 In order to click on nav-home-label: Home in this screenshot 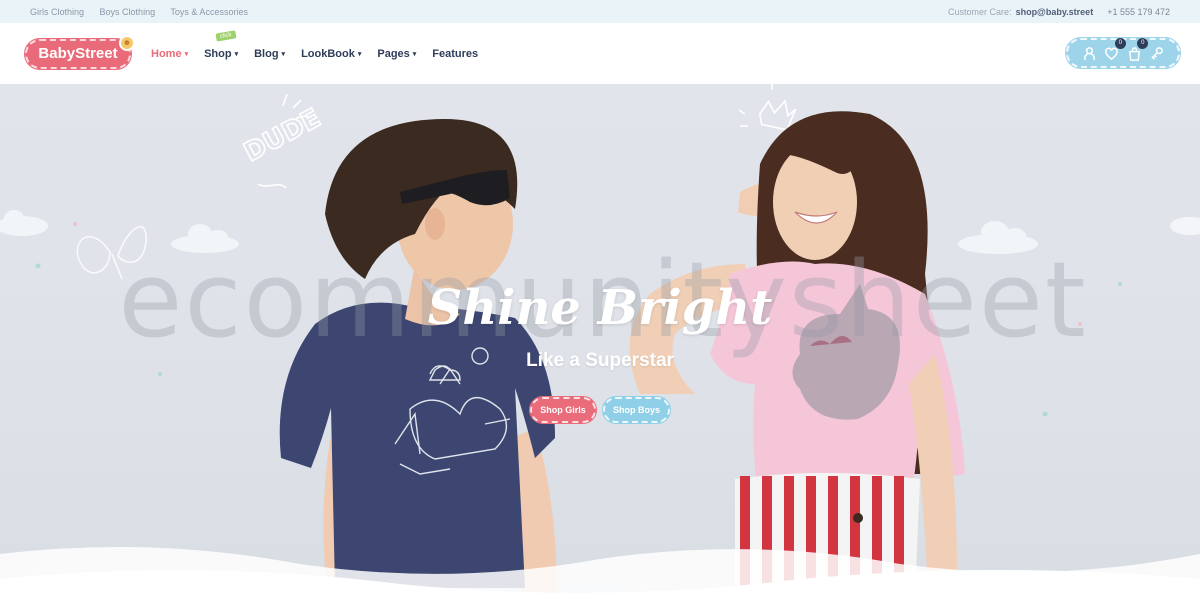, I will do `click(166, 53)`.